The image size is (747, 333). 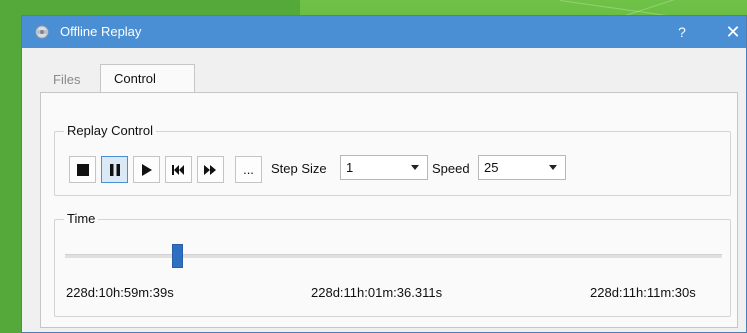 I want to click on fast-forward-button, so click(x=210, y=169).